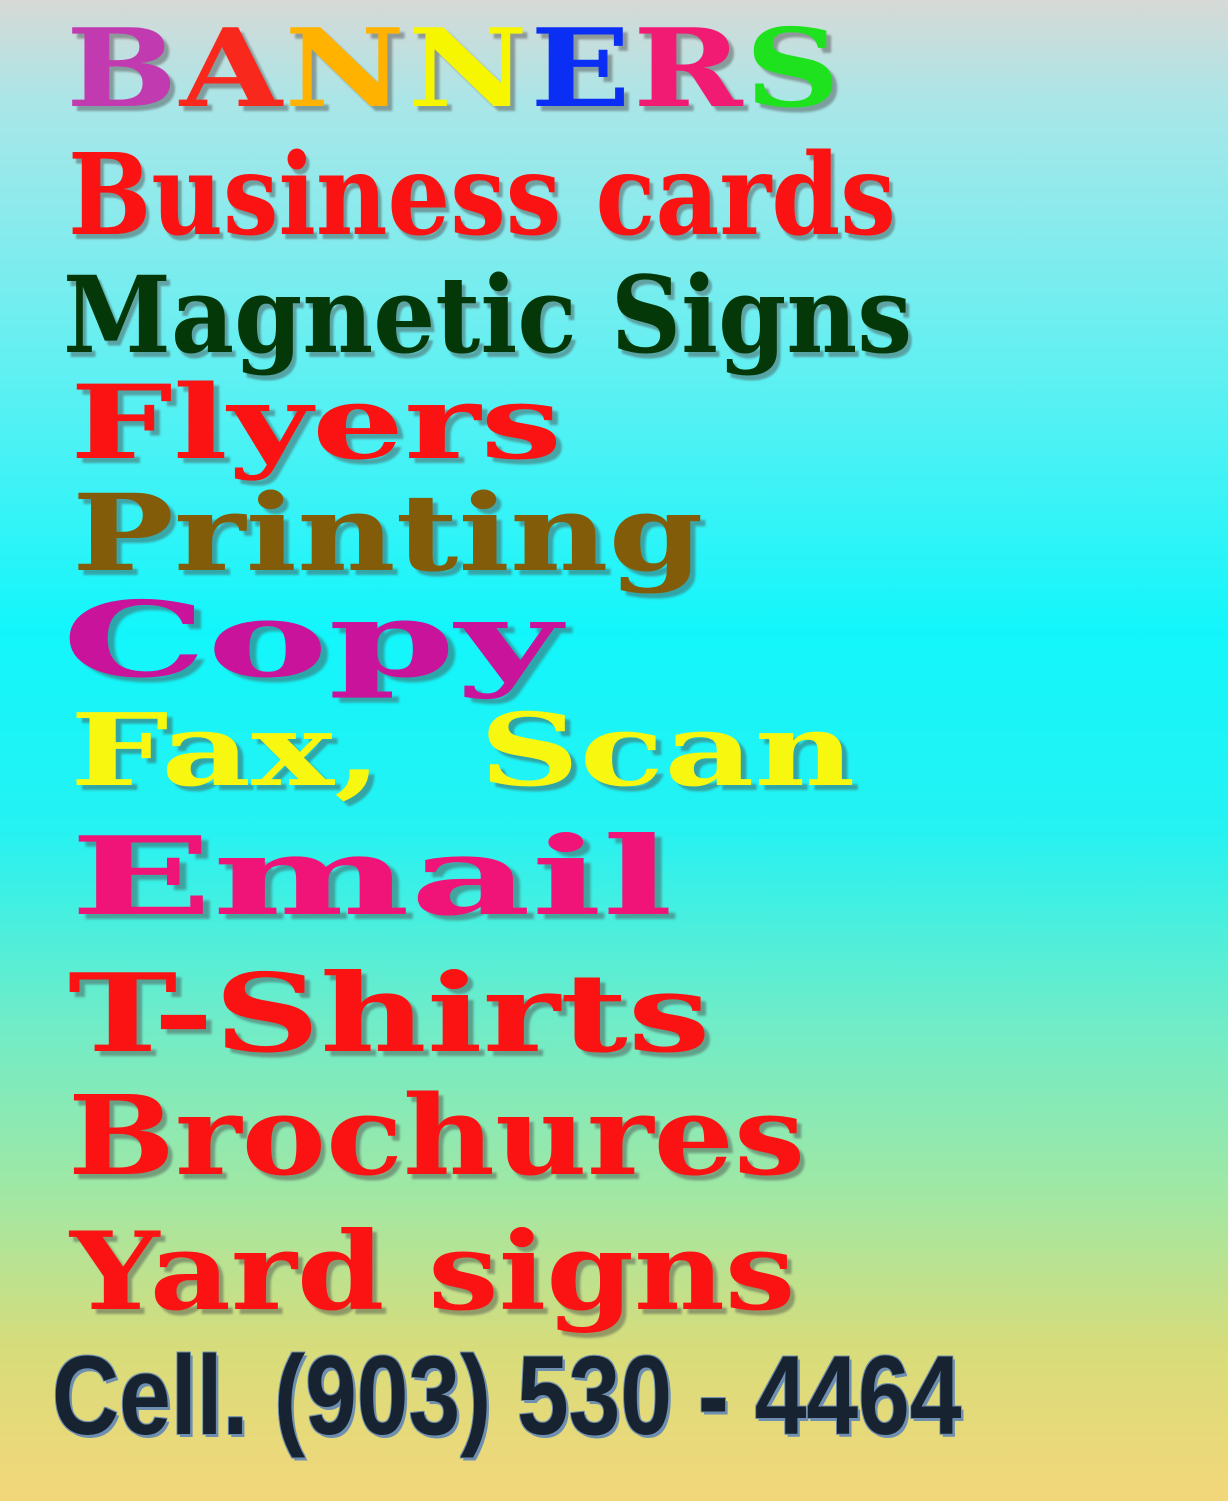  What do you see at coordinates (582, 69) in the screenshot?
I see `banners-letter-e: E` at bounding box center [582, 69].